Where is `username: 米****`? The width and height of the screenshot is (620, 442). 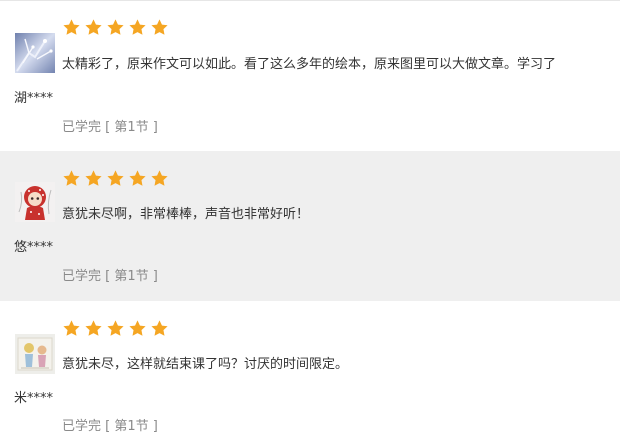
username: 米**** is located at coordinates (34, 398).